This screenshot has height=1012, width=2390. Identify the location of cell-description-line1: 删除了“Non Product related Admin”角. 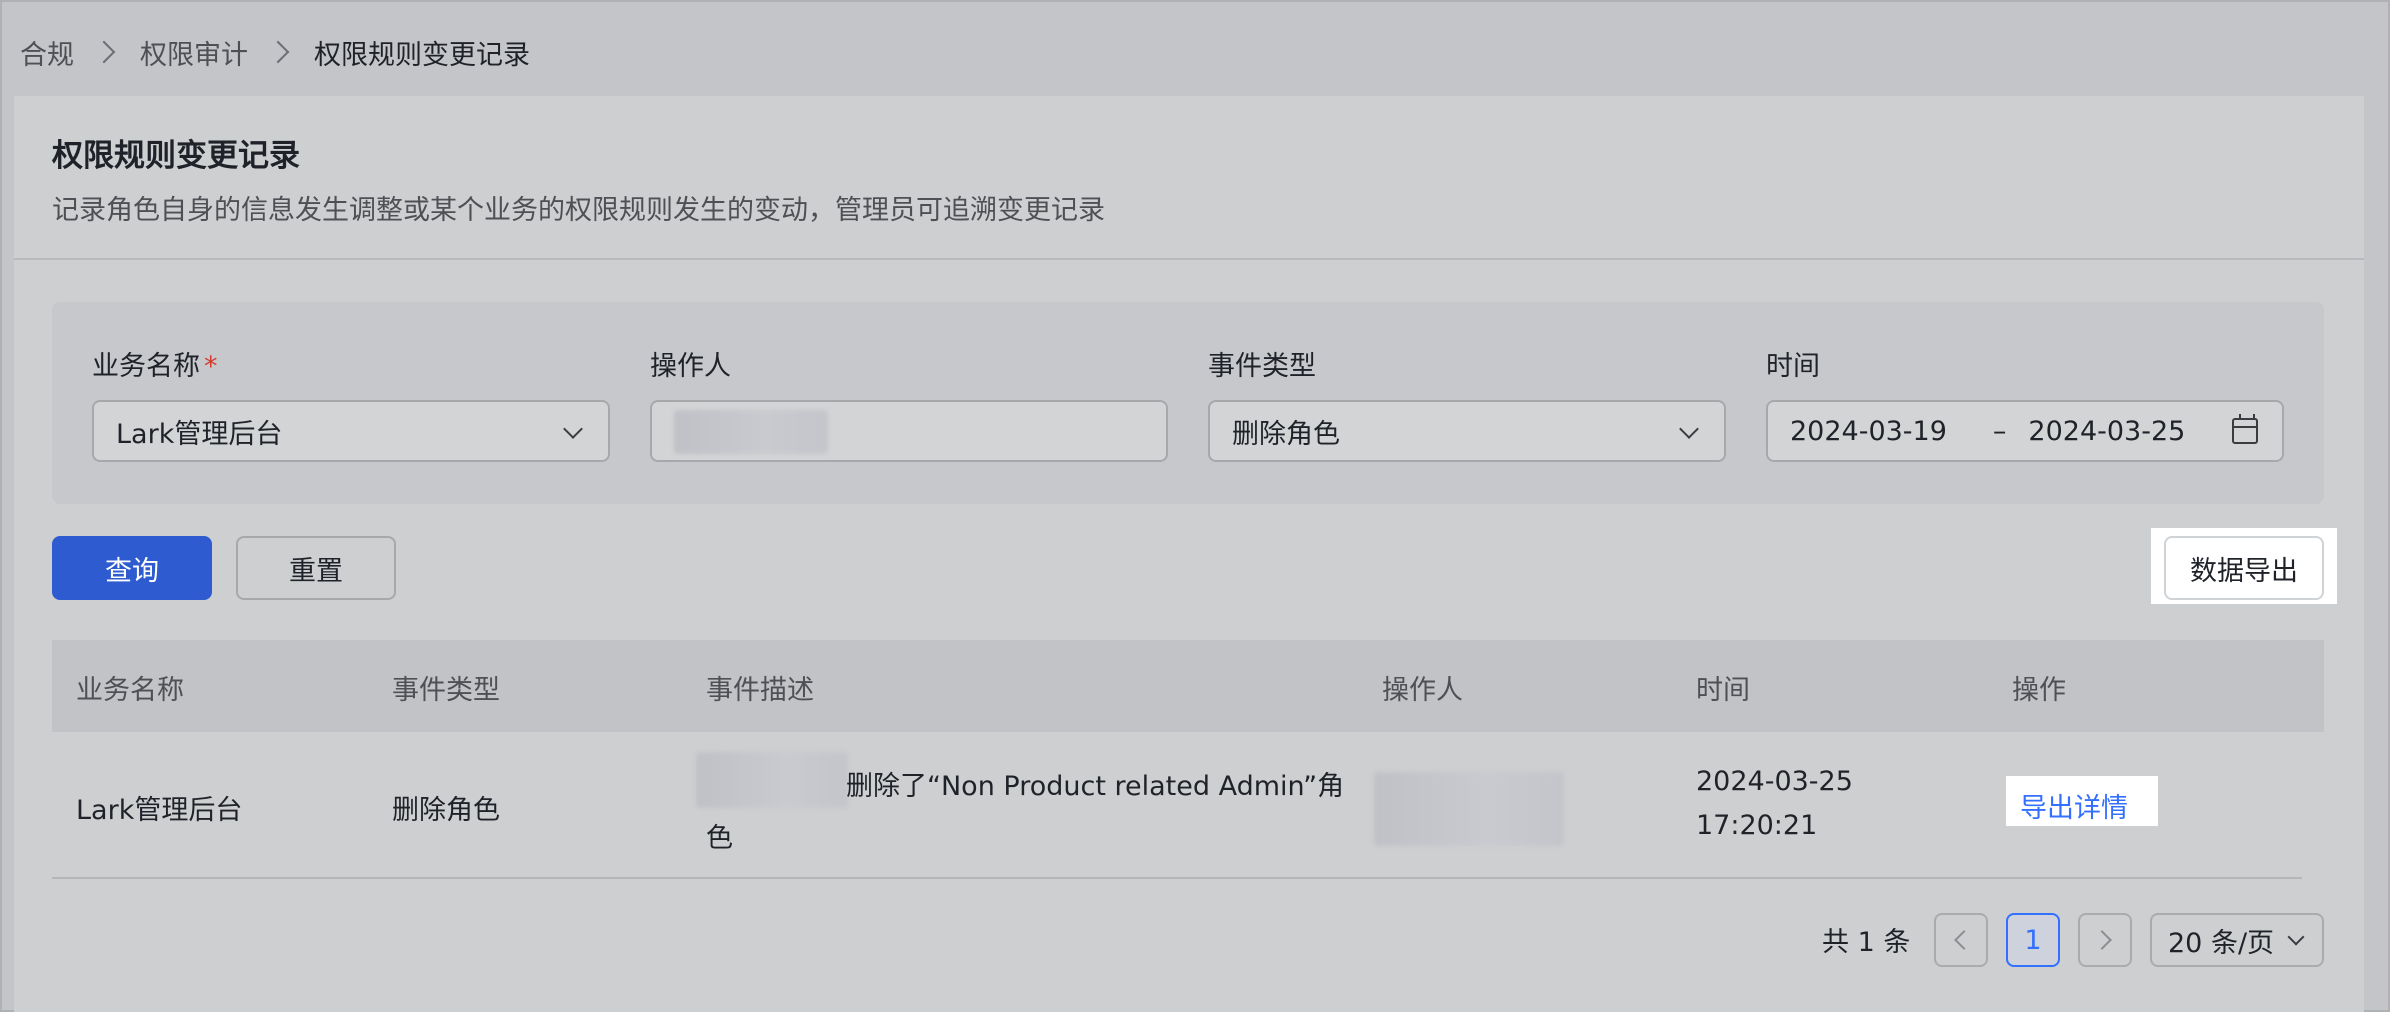
(1095, 786).